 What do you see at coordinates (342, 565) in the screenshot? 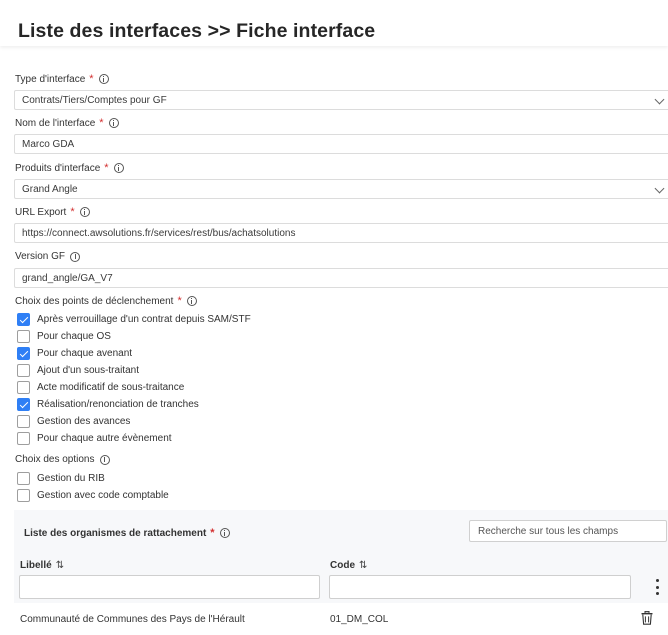
I see `column-header-code-text: Code` at bounding box center [342, 565].